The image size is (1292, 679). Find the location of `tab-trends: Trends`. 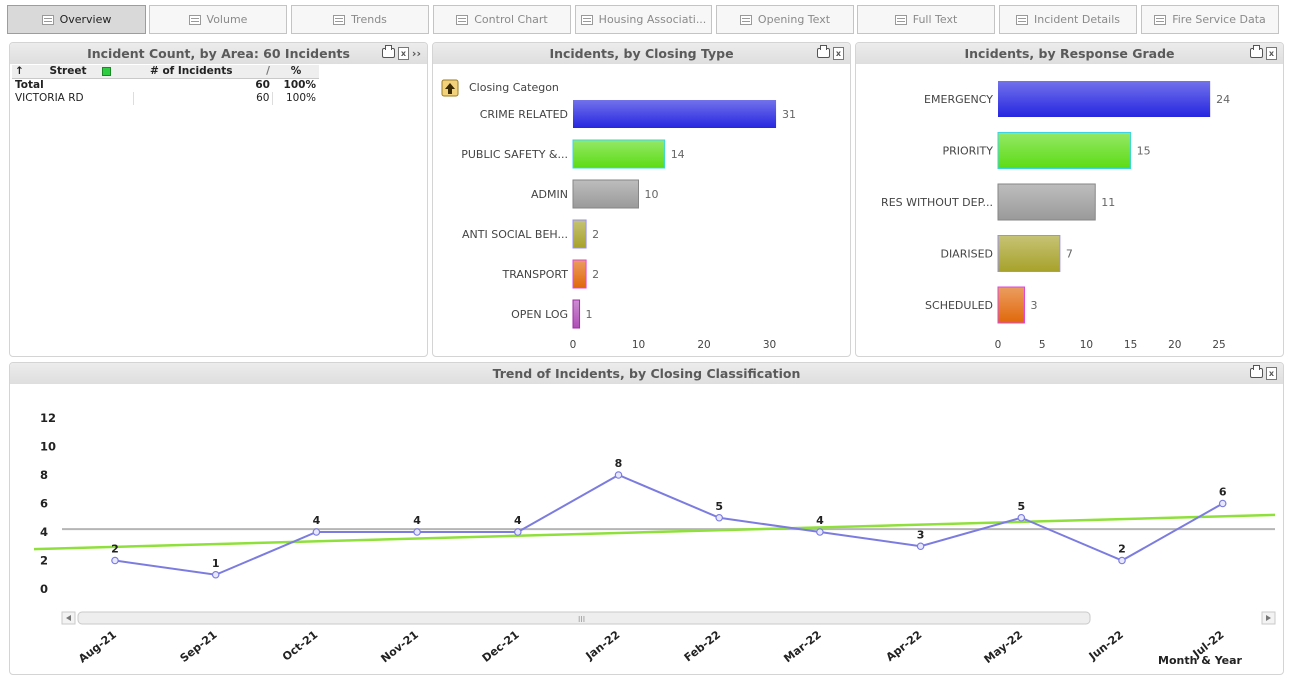

tab-trends: Trends is located at coordinates (360, 19).